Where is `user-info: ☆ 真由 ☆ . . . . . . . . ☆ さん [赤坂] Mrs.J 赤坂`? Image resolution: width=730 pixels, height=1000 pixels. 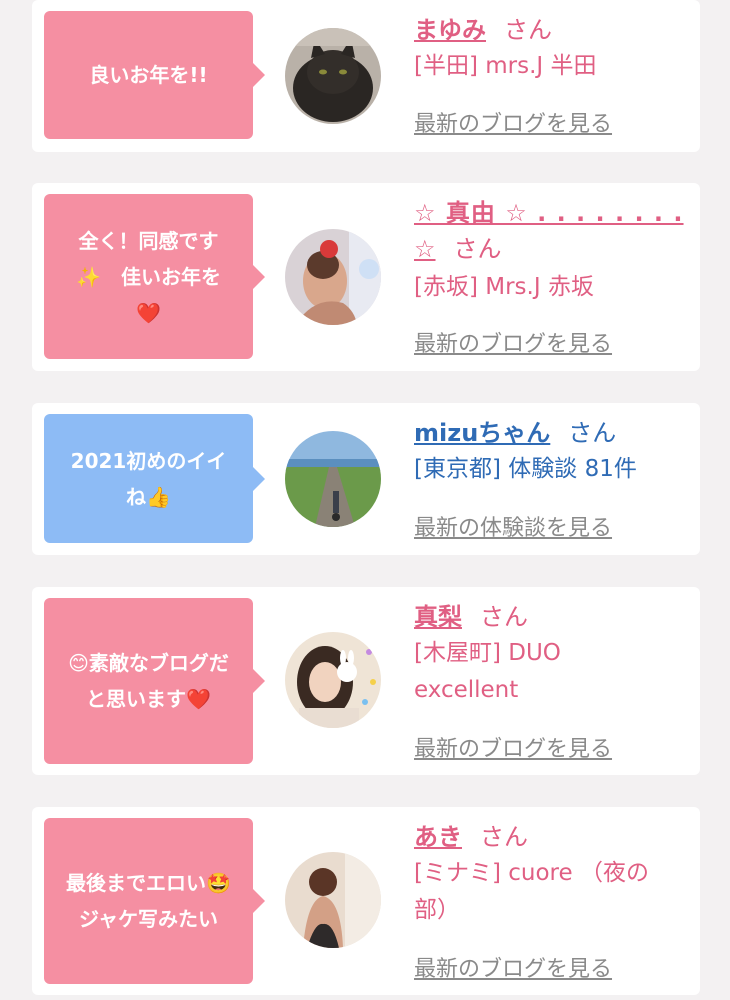 user-info: ☆ 真由 ☆ . . . . . . . . ☆ さん [赤坂] Mrs.J 赤坂 is located at coordinates (551, 250).